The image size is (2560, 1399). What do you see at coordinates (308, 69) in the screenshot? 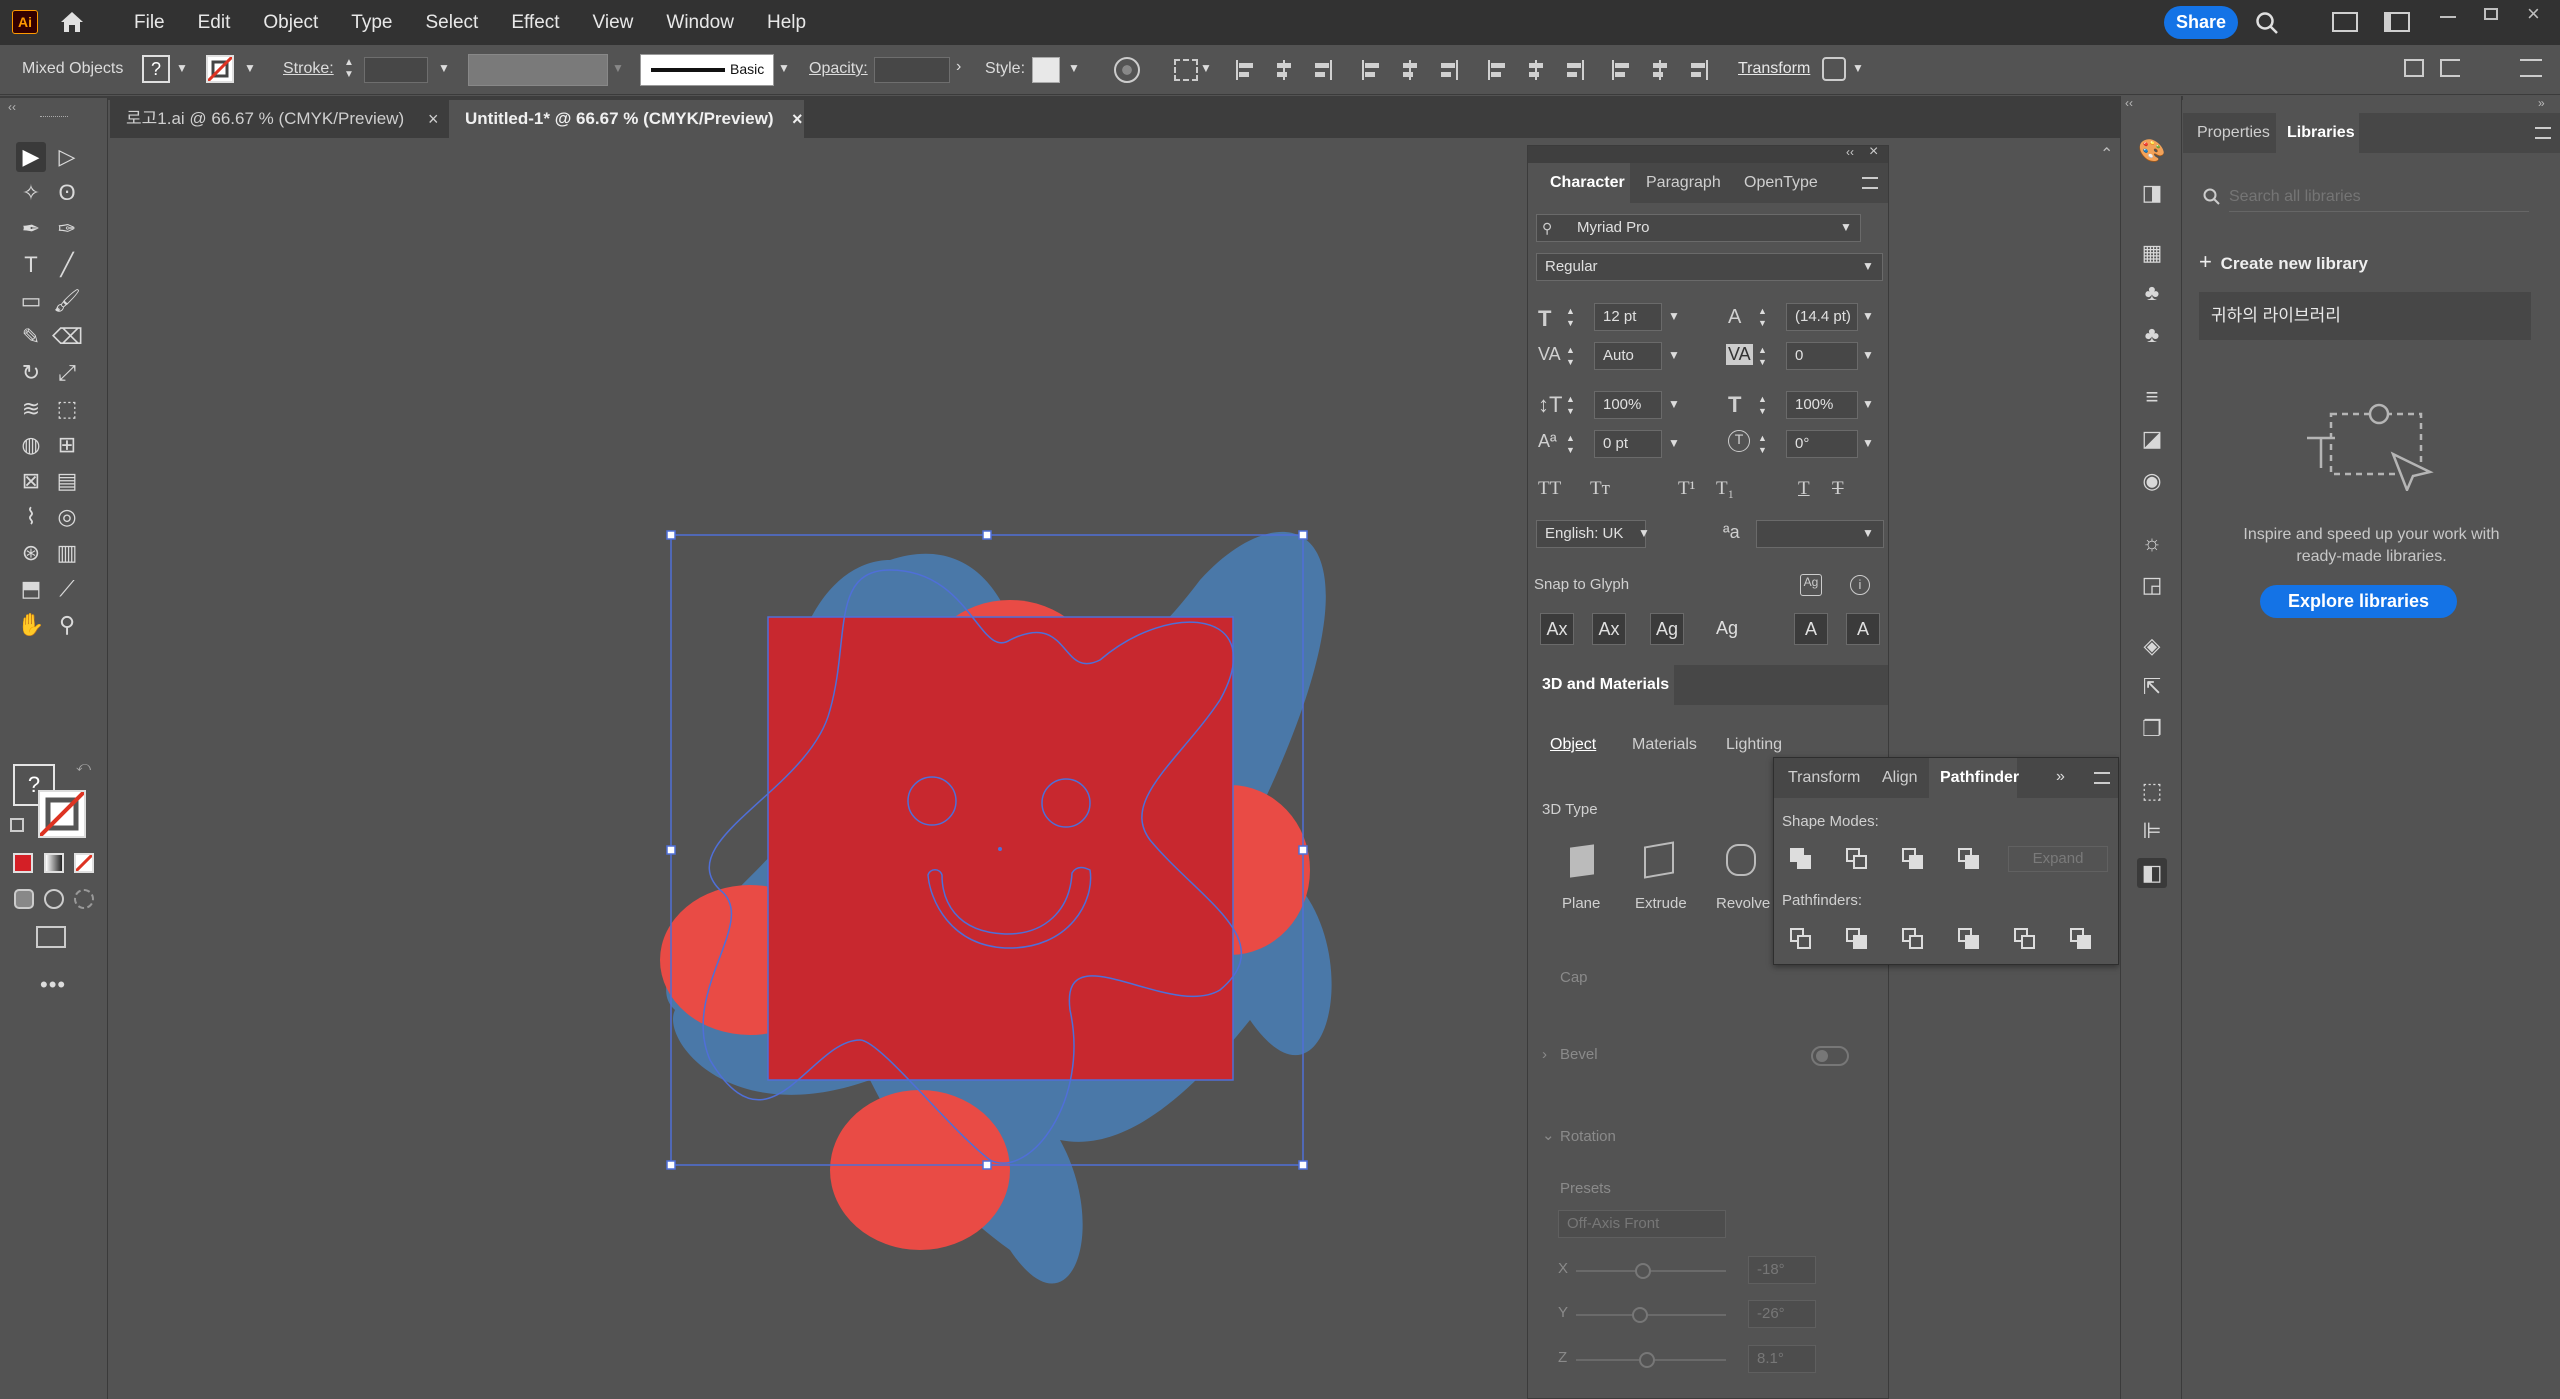
I see `stroke-label: Stroke:` at bounding box center [308, 69].